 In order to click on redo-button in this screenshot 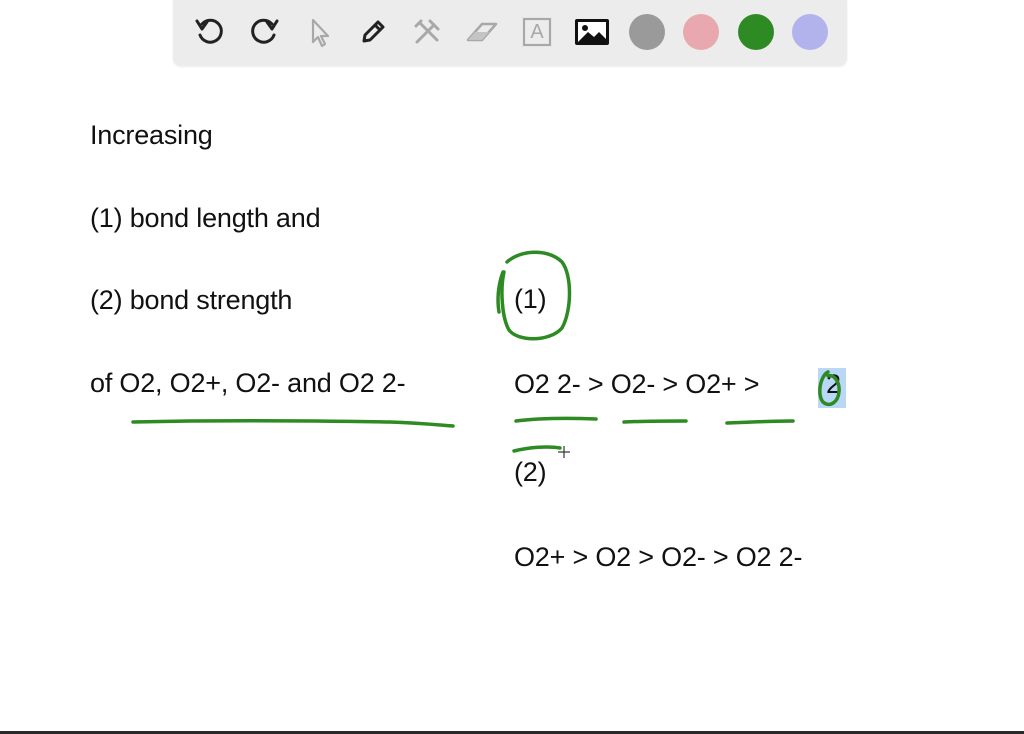, I will do `click(264, 32)`.